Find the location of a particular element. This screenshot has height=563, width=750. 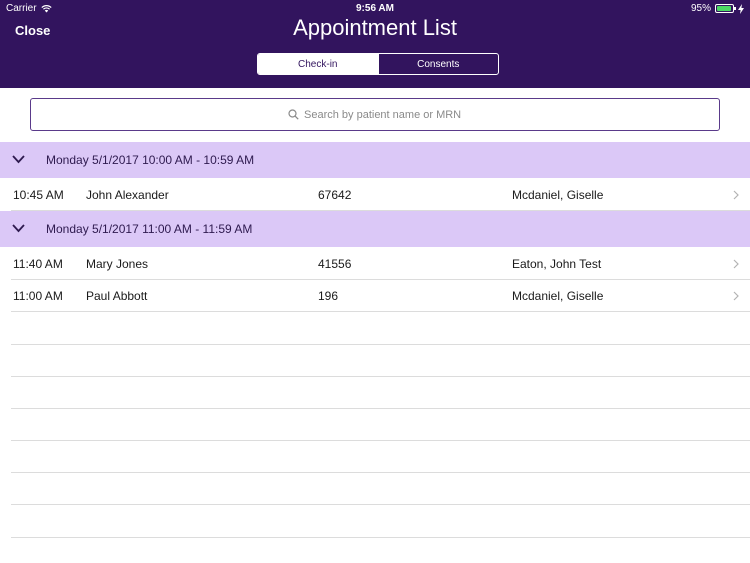

battery-icon is located at coordinates (725, 8).